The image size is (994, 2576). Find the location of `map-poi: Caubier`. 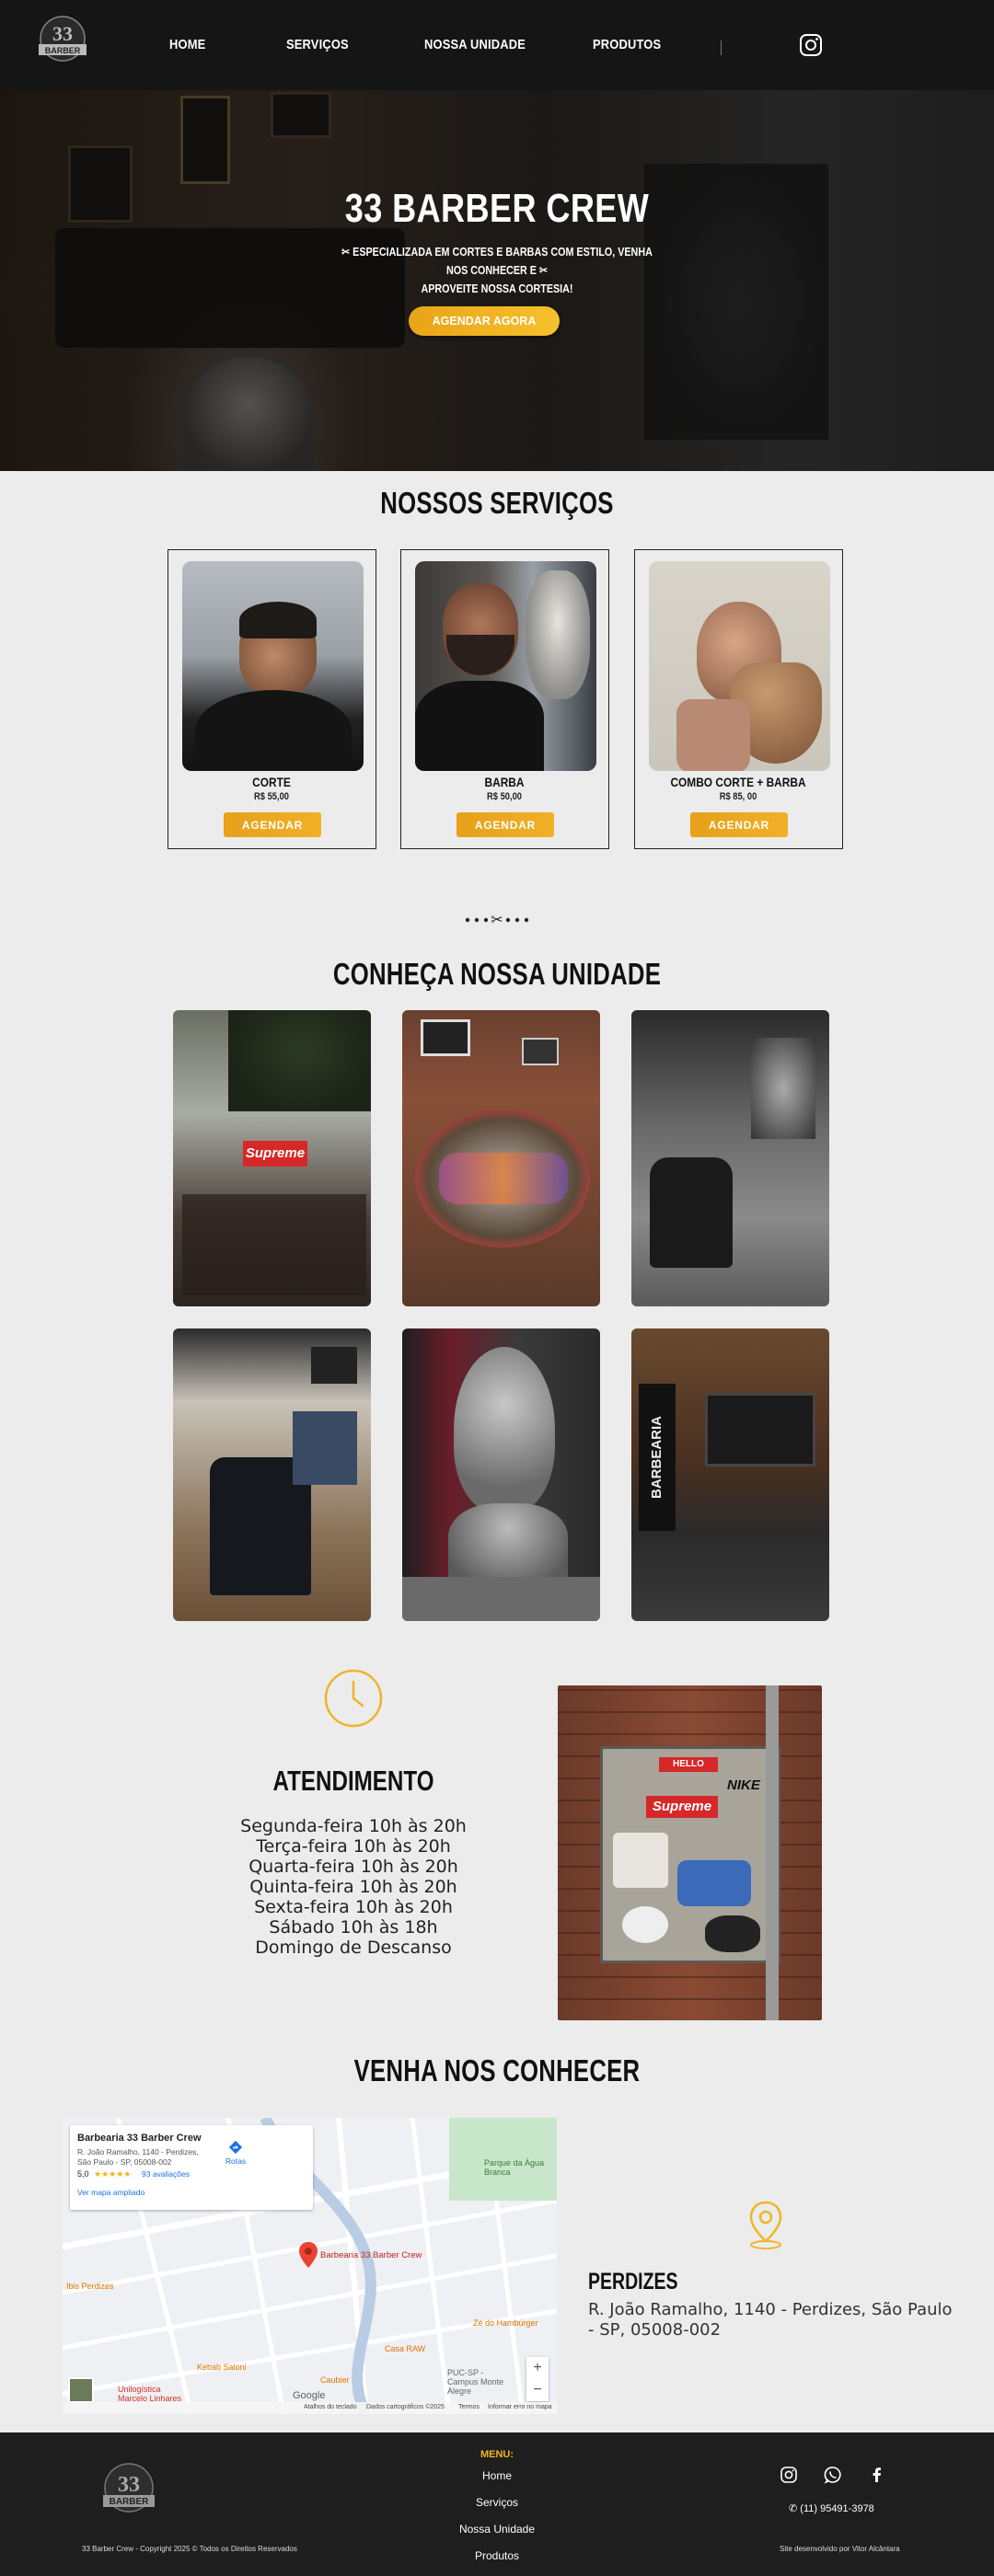

map-poi: Caubier is located at coordinates (335, 2380).